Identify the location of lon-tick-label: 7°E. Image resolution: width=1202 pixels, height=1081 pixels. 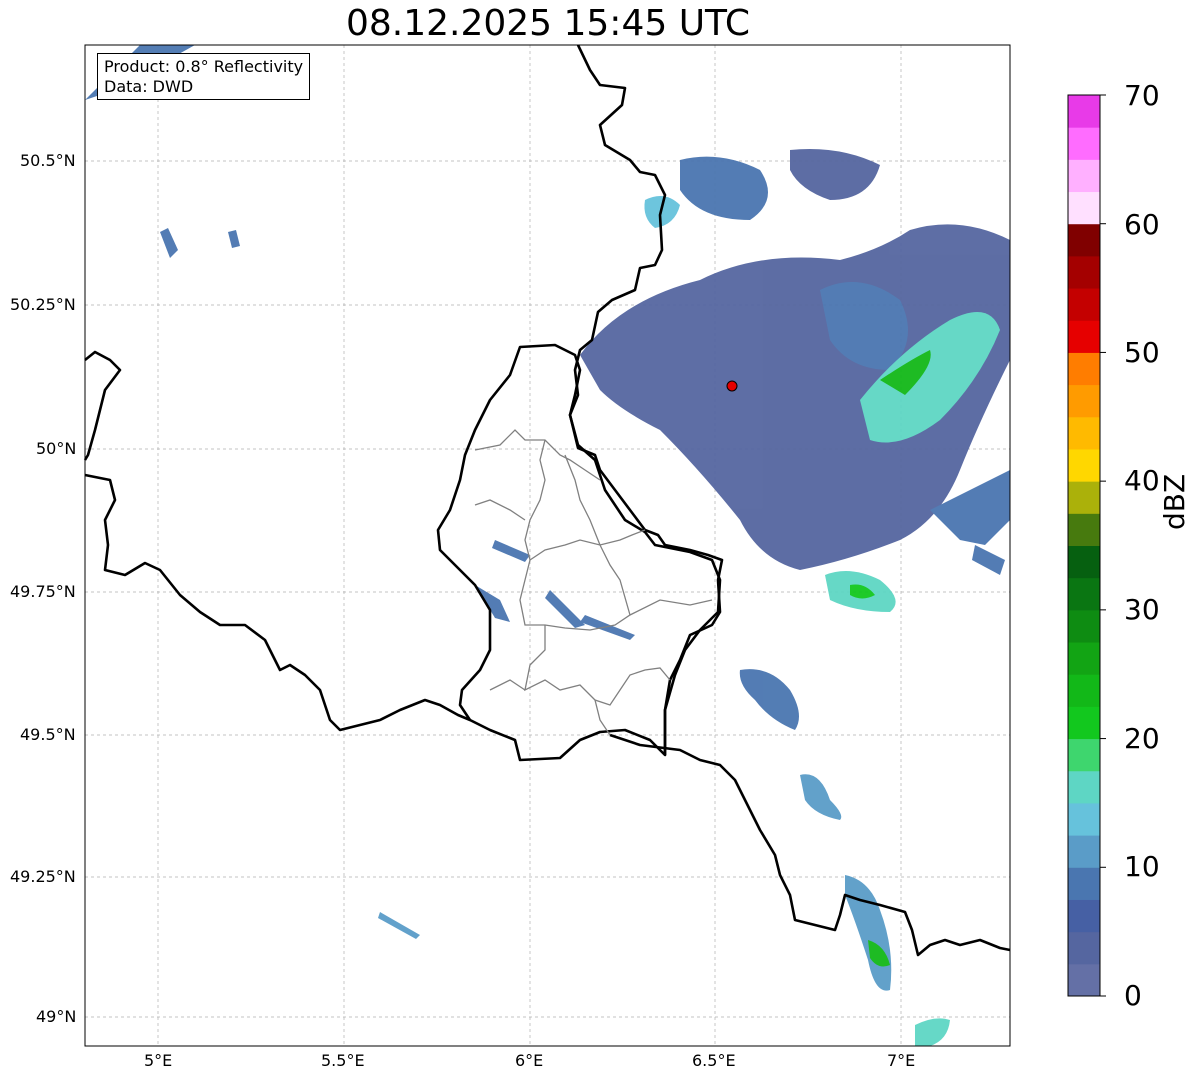
(901, 1060).